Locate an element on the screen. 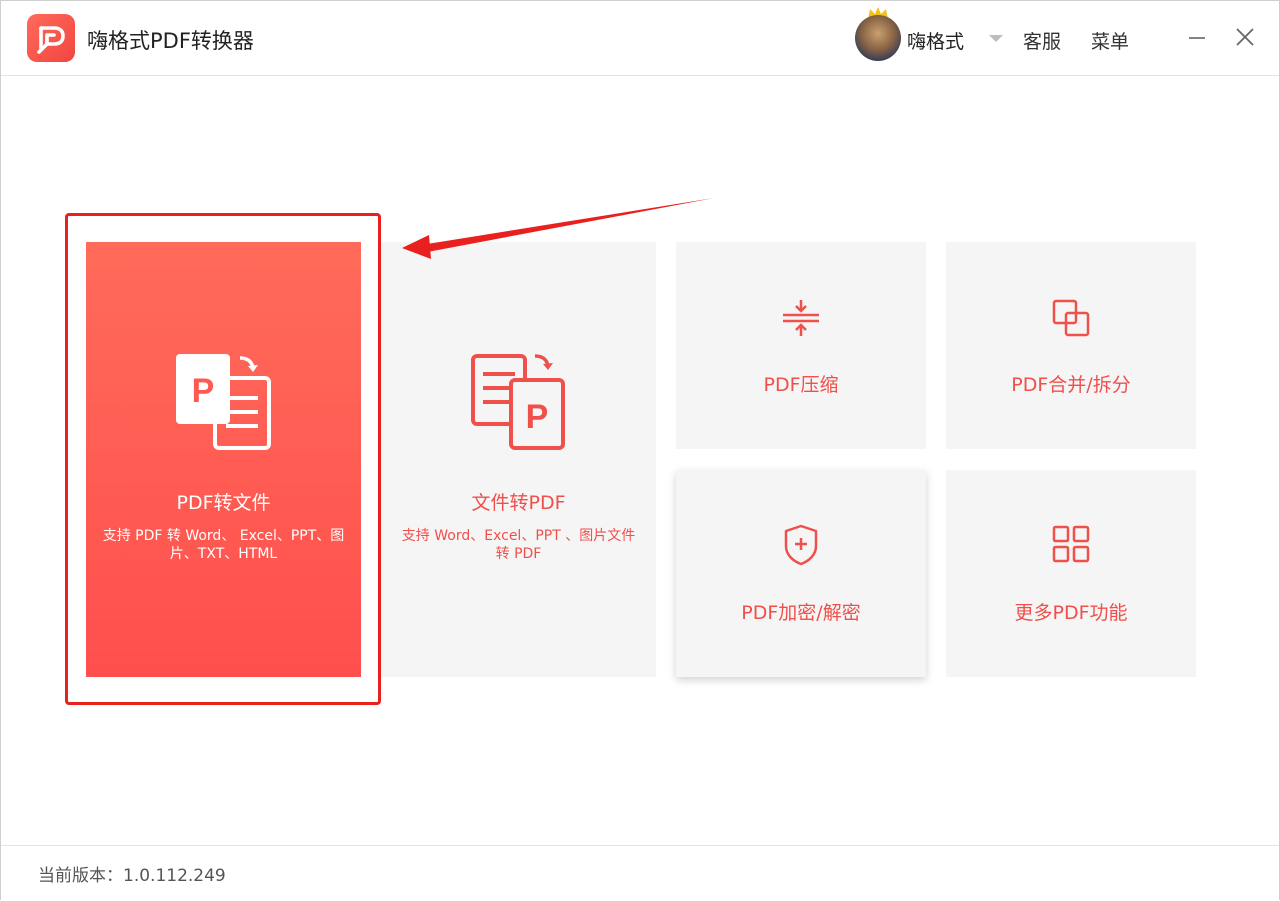 This screenshot has height=901, width=1280. app-logo-icon is located at coordinates (51, 38).